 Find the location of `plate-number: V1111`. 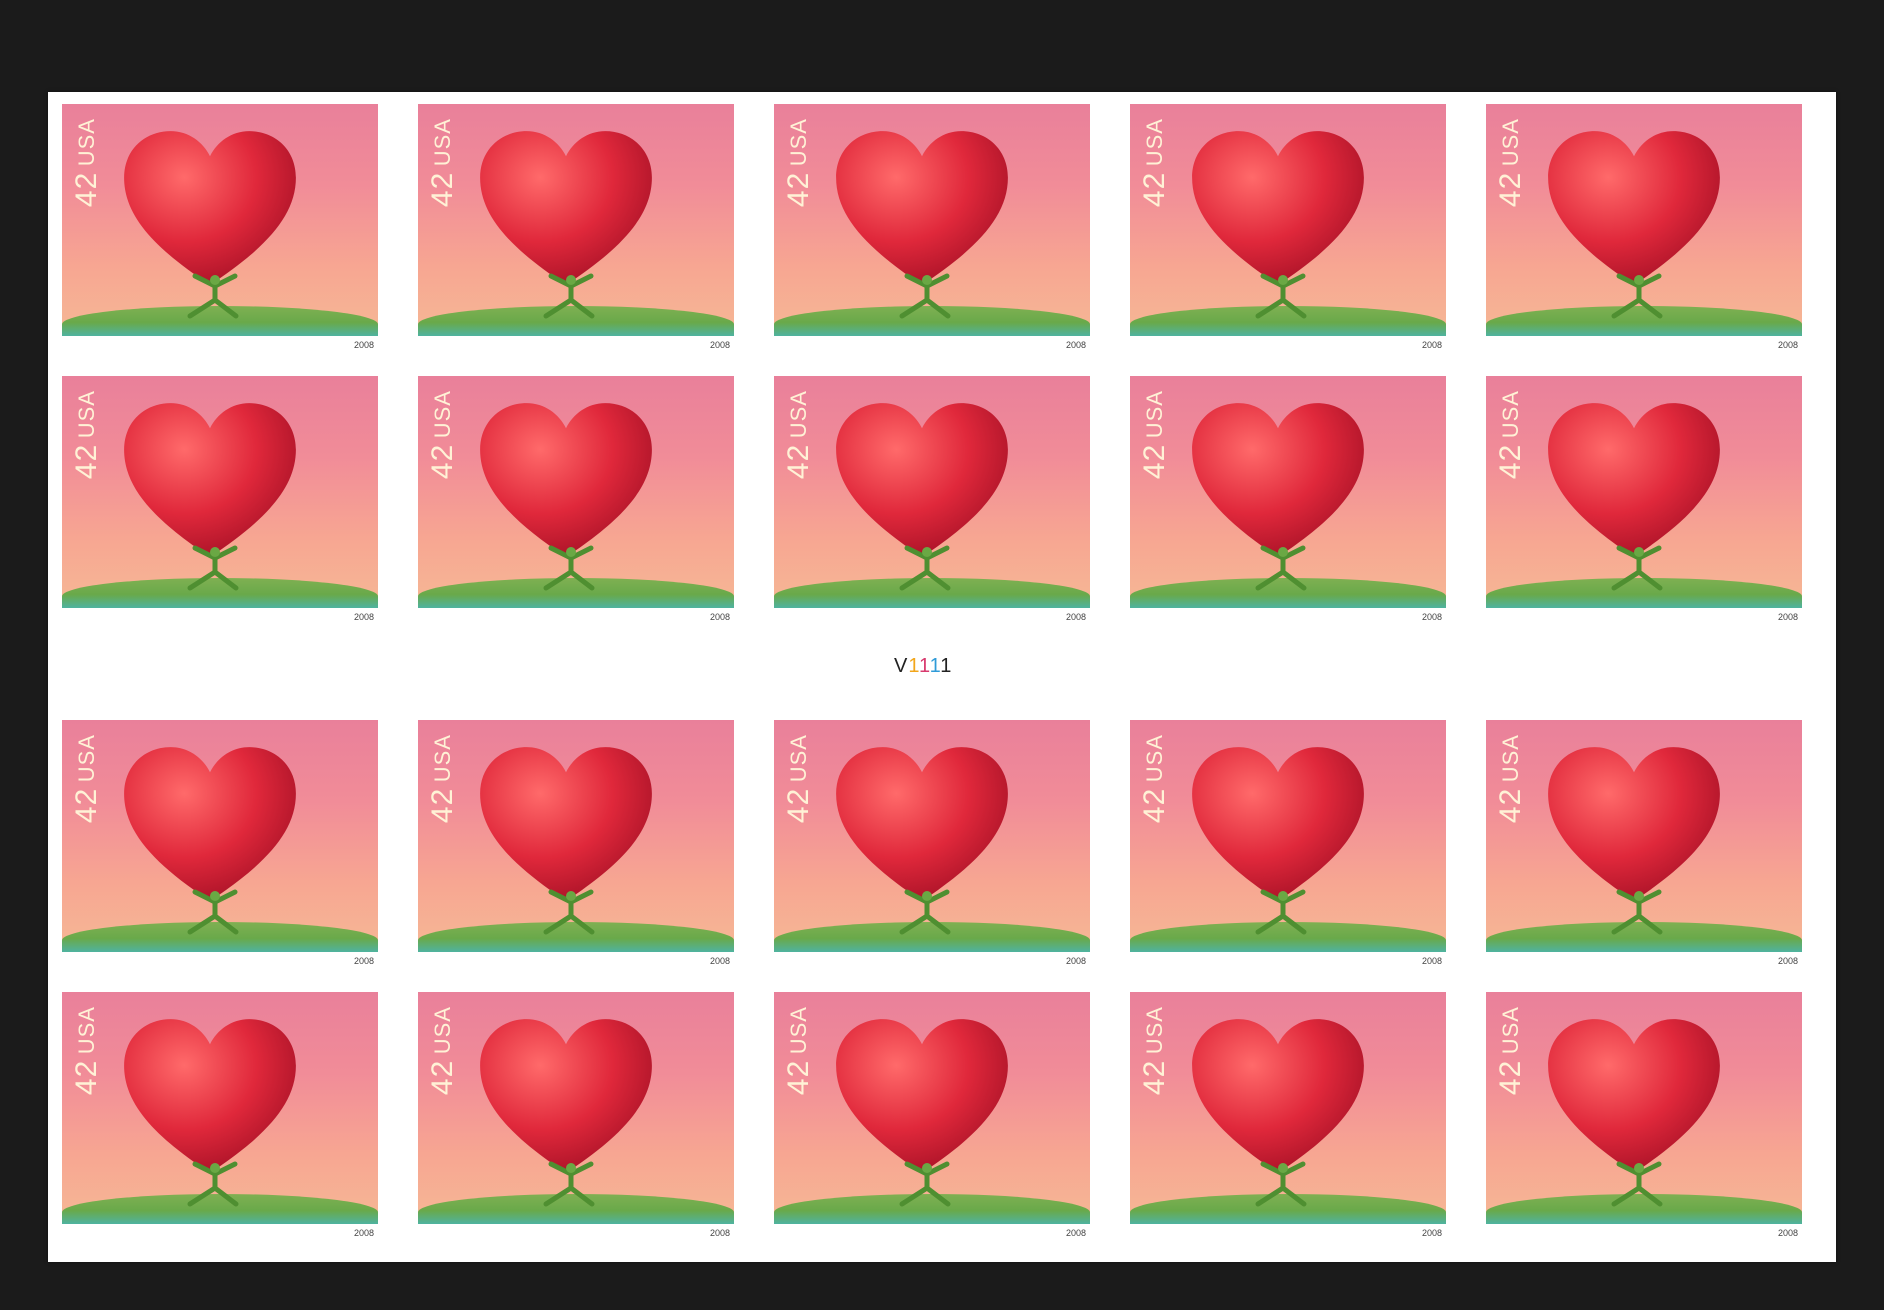

plate-number: V1111 is located at coordinates (923, 666).